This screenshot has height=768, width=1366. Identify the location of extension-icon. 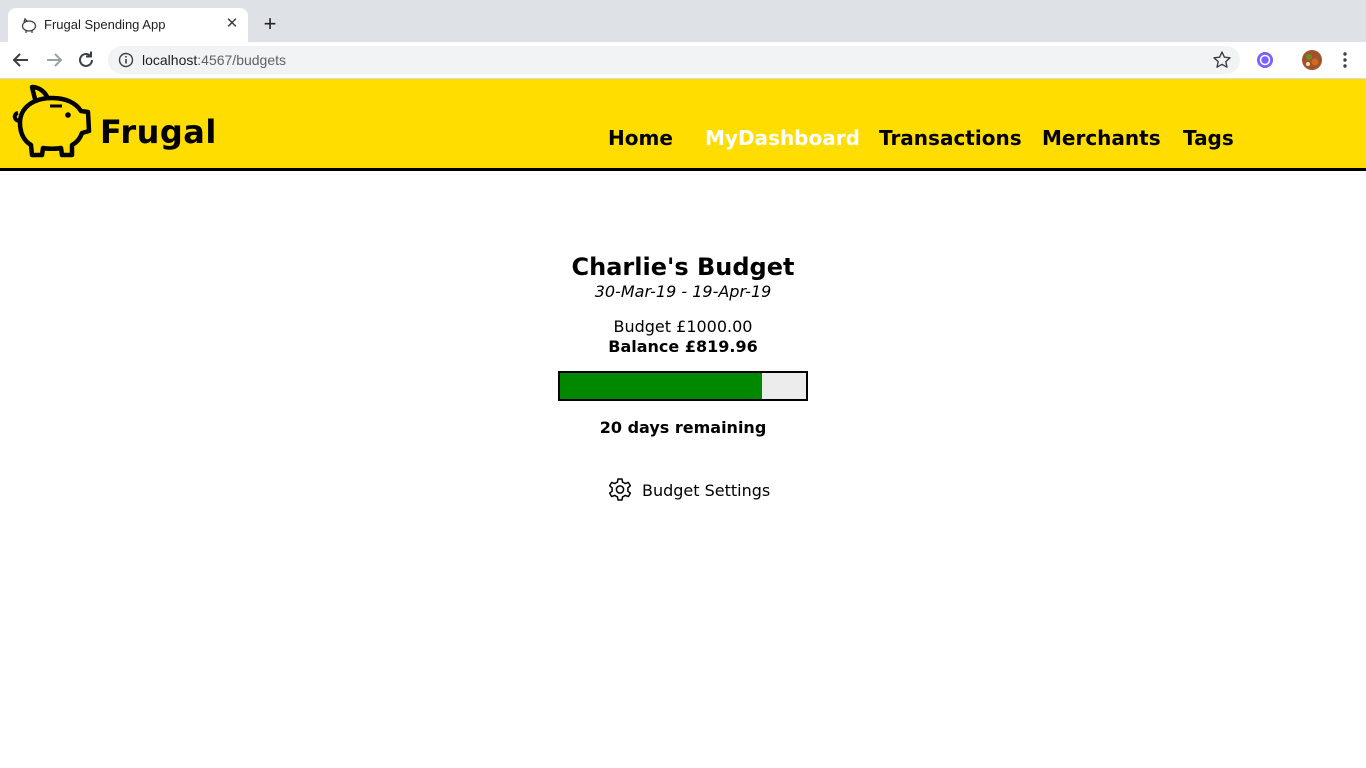
(1265, 60).